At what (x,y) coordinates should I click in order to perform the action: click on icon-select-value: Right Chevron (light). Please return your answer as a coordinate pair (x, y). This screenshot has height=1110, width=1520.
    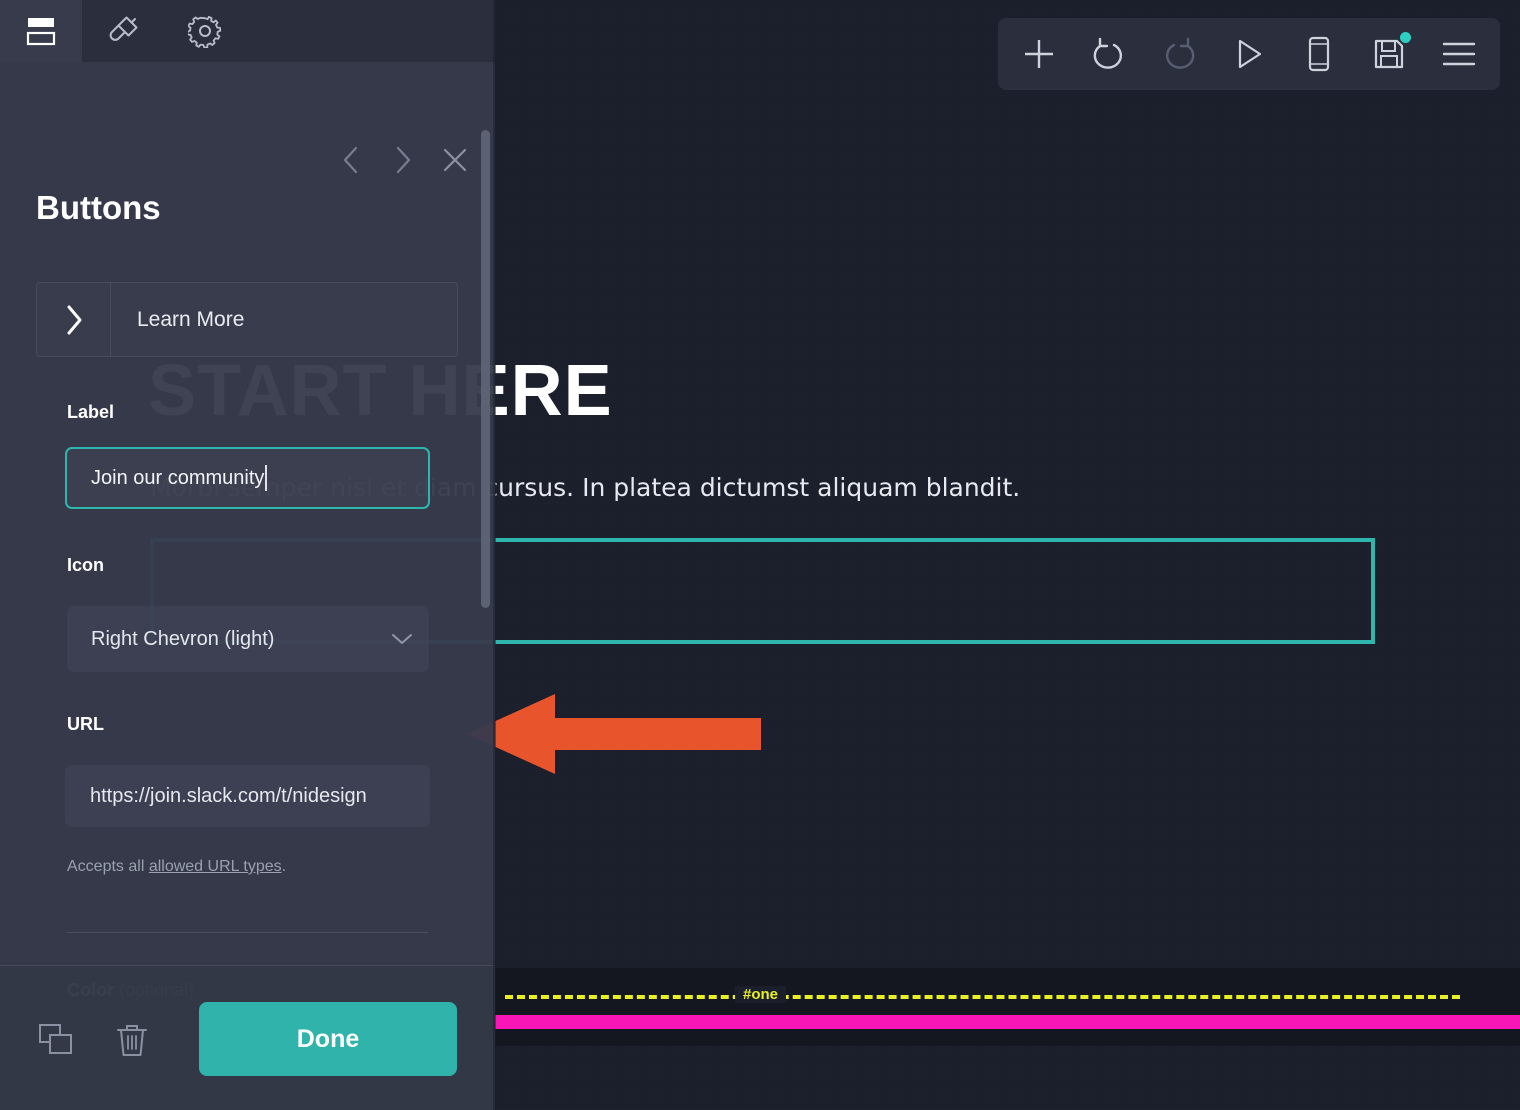
    Looking at the image, I should click on (183, 638).